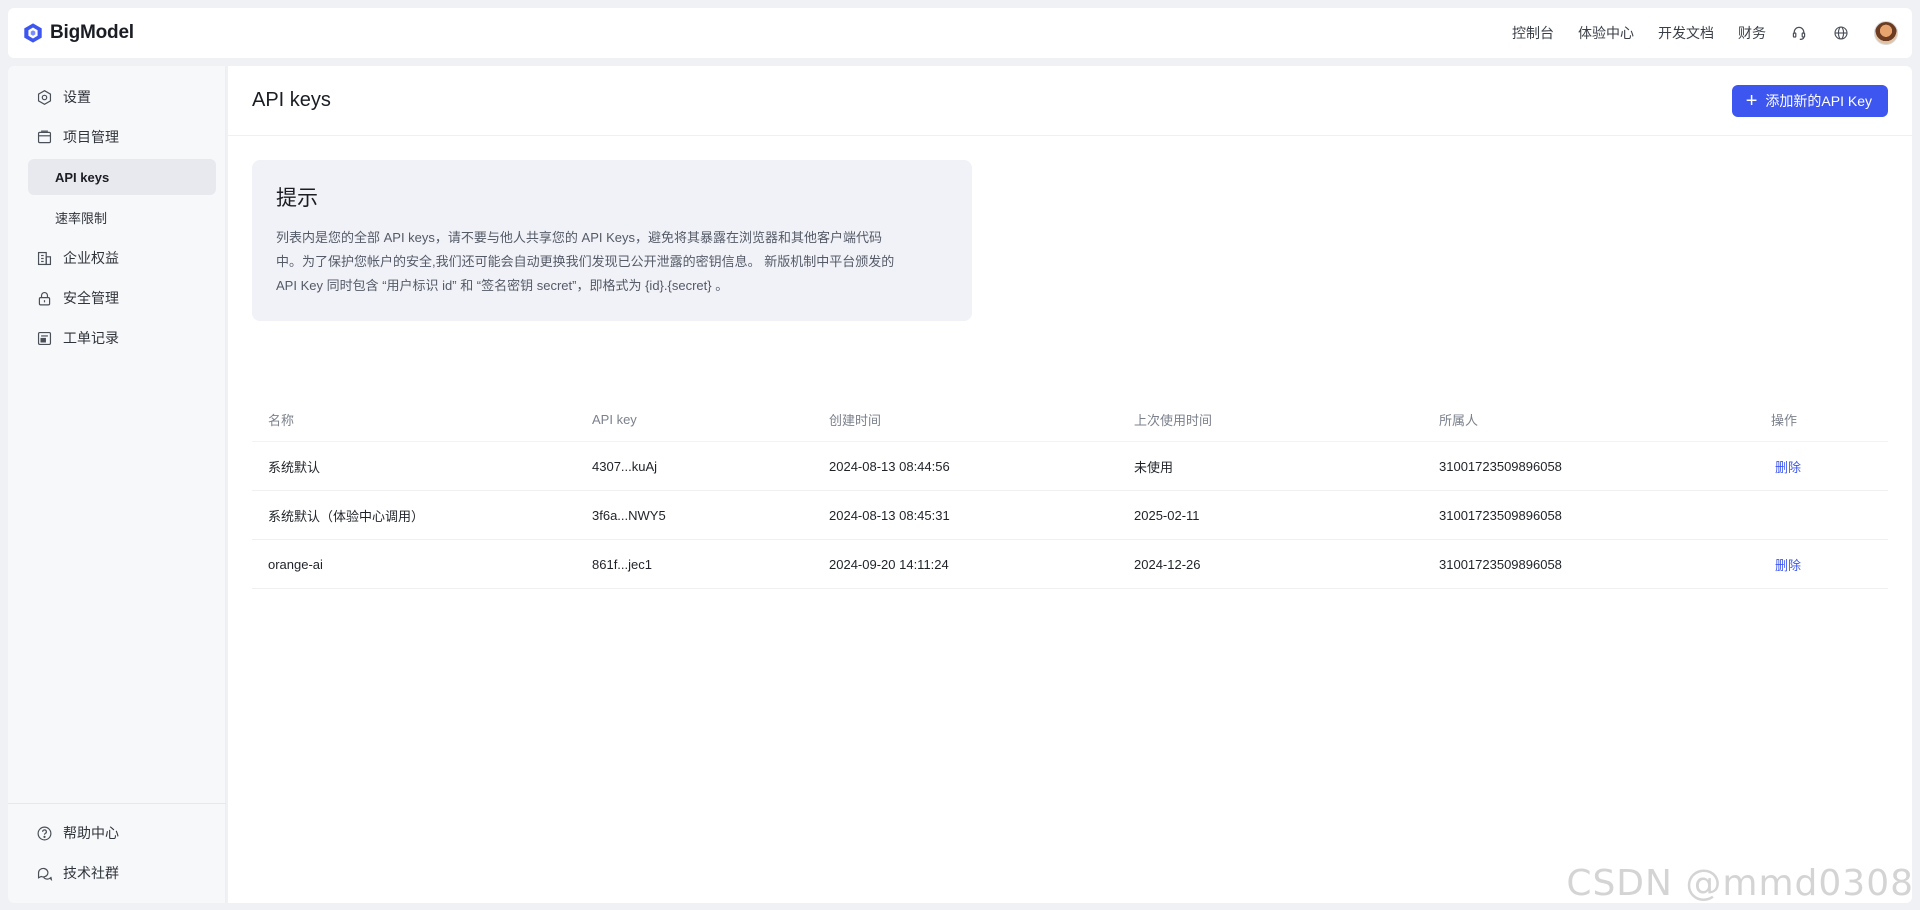 This screenshot has width=1920, height=910. What do you see at coordinates (622, 564) in the screenshot?
I see `cell-api-key: 861f...jec1` at bounding box center [622, 564].